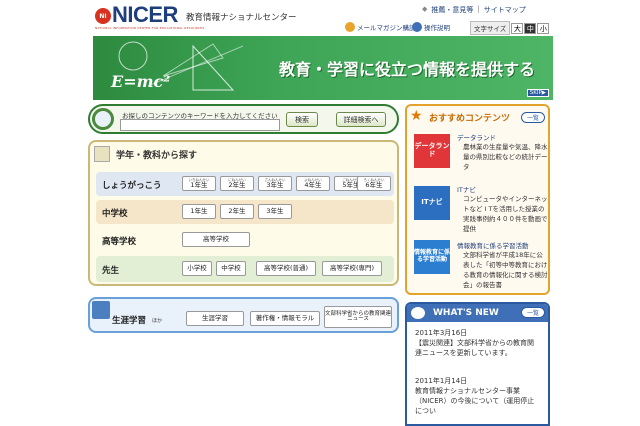 Image resolution: width=640 pixels, height=426 pixels. What do you see at coordinates (286, 268) in the screenshot?
I see `teacher-high-general-button: 高等学校(普通)` at bounding box center [286, 268].